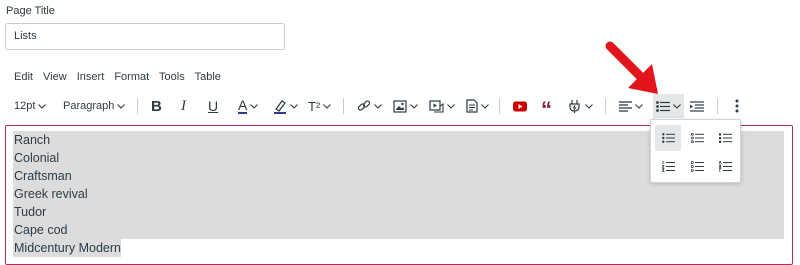 This screenshot has height=265, width=800. I want to click on upper-alpha-option, so click(725, 166).